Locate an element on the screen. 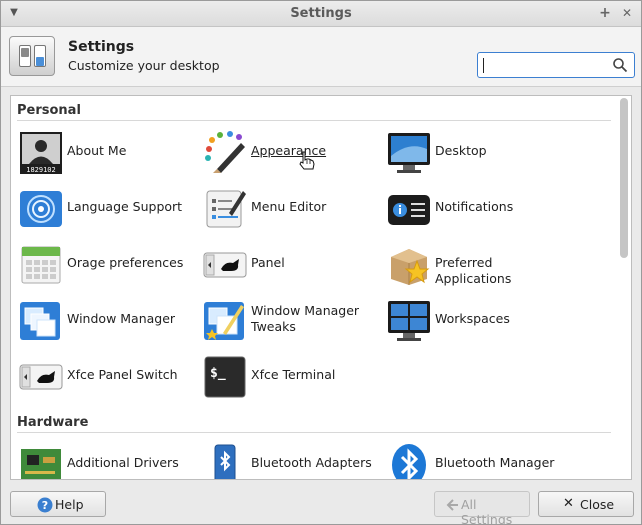 This screenshot has height=525, width=642. bluetooth-icon is located at coordinates (409, 461).